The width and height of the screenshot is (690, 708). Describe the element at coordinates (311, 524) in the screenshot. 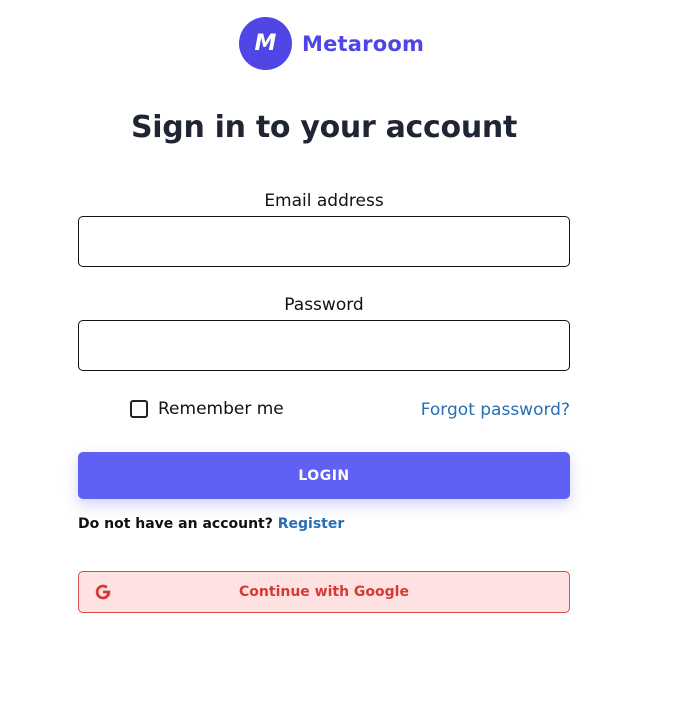

I see `register-link: Register` at that location.